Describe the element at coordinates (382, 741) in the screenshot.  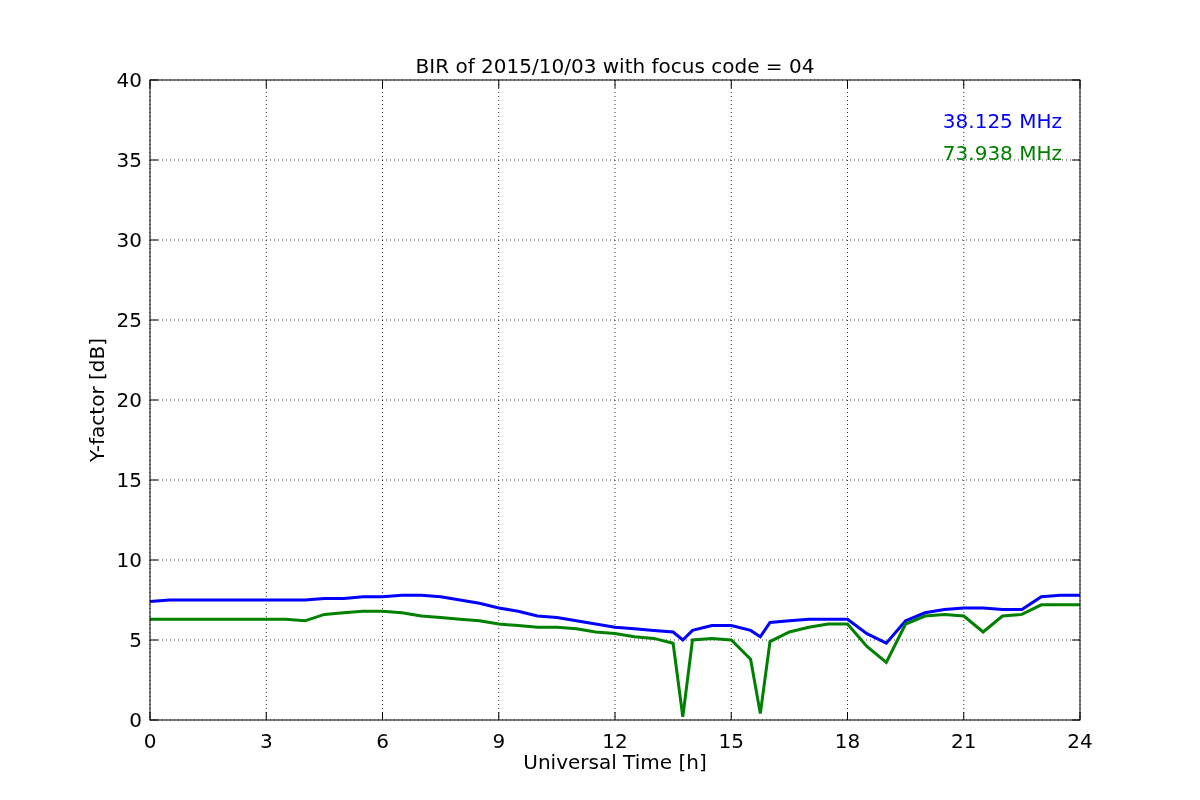
I see `tick-label: 6` at that location.